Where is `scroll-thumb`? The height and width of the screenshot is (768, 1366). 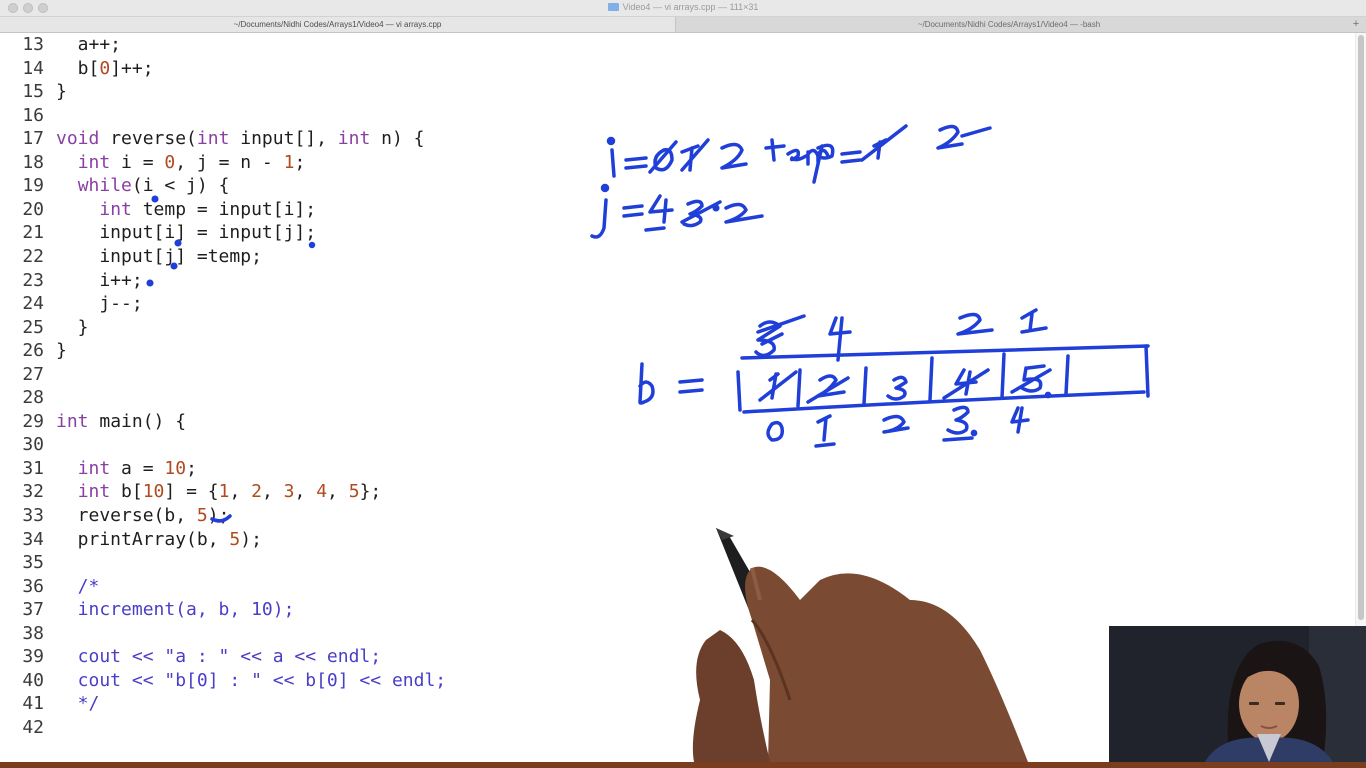 scroll-thumb is located at coordinates (1361, 327).